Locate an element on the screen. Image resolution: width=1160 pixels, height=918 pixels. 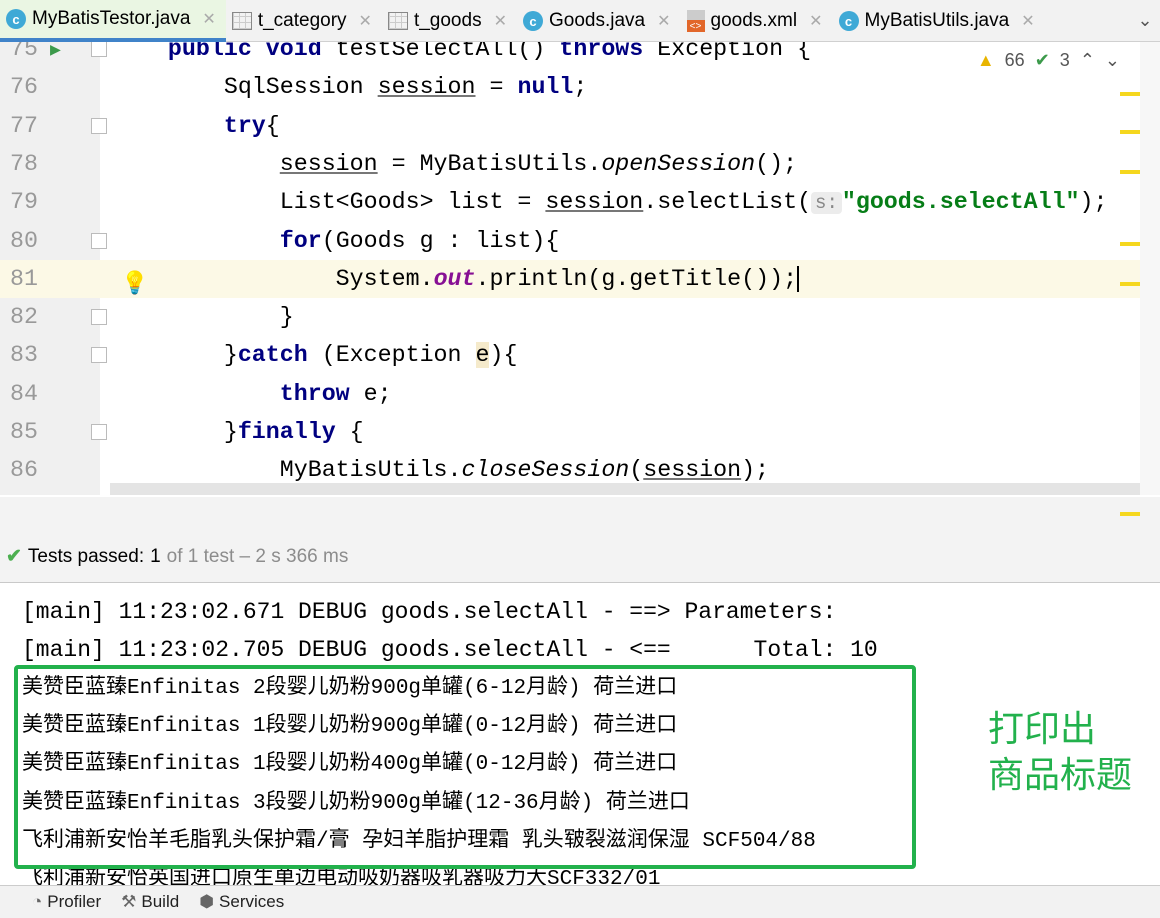
test-results-bar: ✔ Tests passed: 1 of 1 test – 2 s 366 ms is located at coordinates (580, 540).